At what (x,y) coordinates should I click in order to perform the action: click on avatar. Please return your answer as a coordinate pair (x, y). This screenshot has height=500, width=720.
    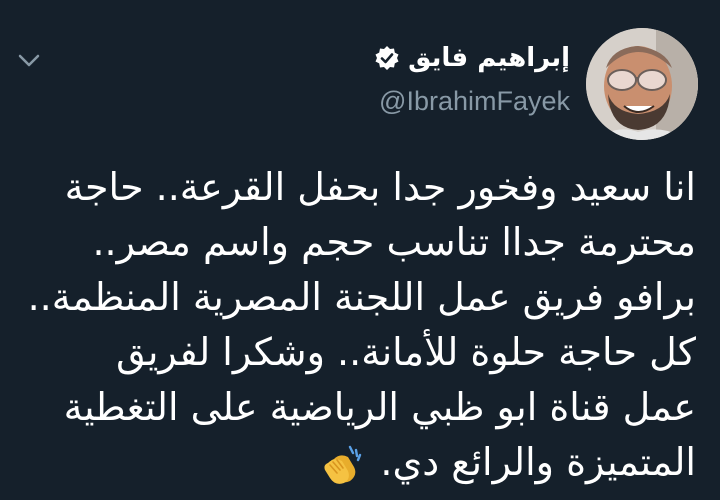
    Looking at the image, I should click on (642, 84).